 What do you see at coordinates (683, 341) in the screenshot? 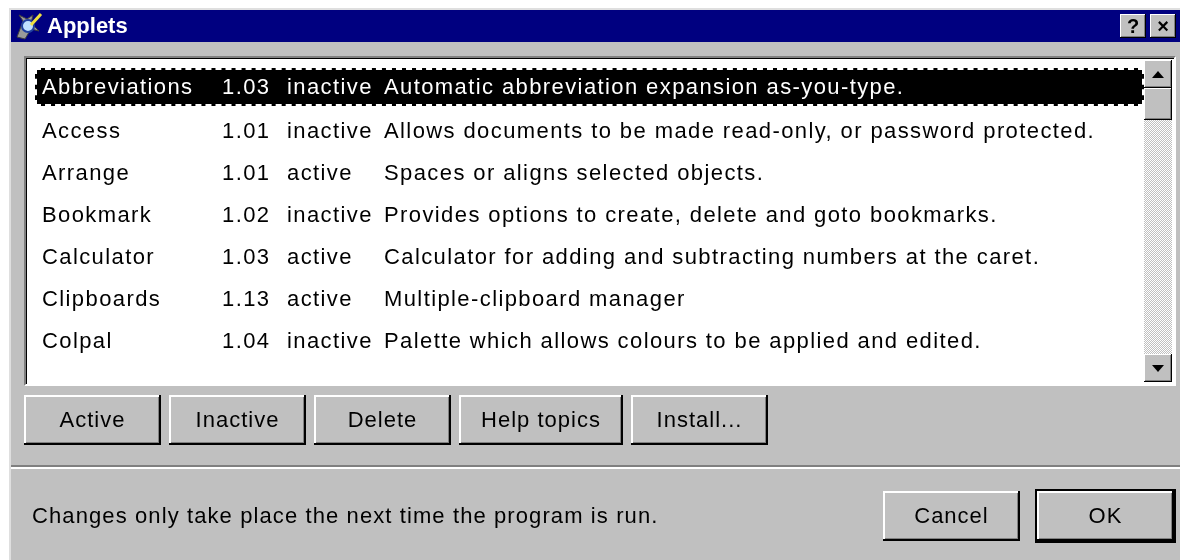
I see `description-text: Palette which allows colours to be applied and edited.` at bounding box center [683, 341].